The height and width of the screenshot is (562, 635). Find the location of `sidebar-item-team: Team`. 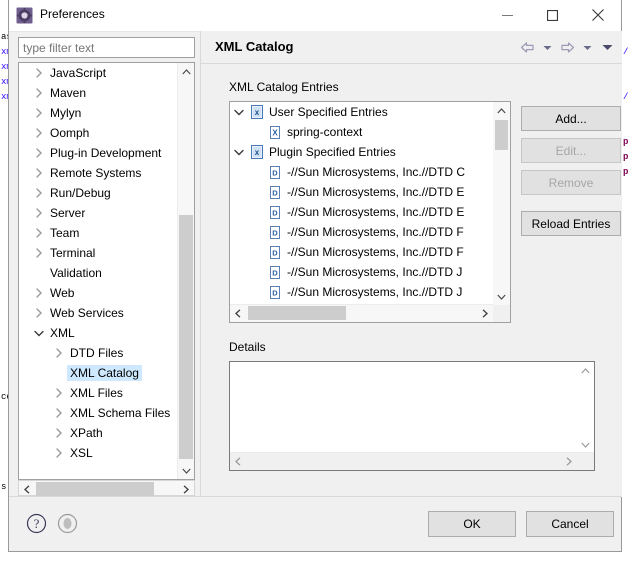

sidebar-item-team: Team is located at coordinates (98, 233).